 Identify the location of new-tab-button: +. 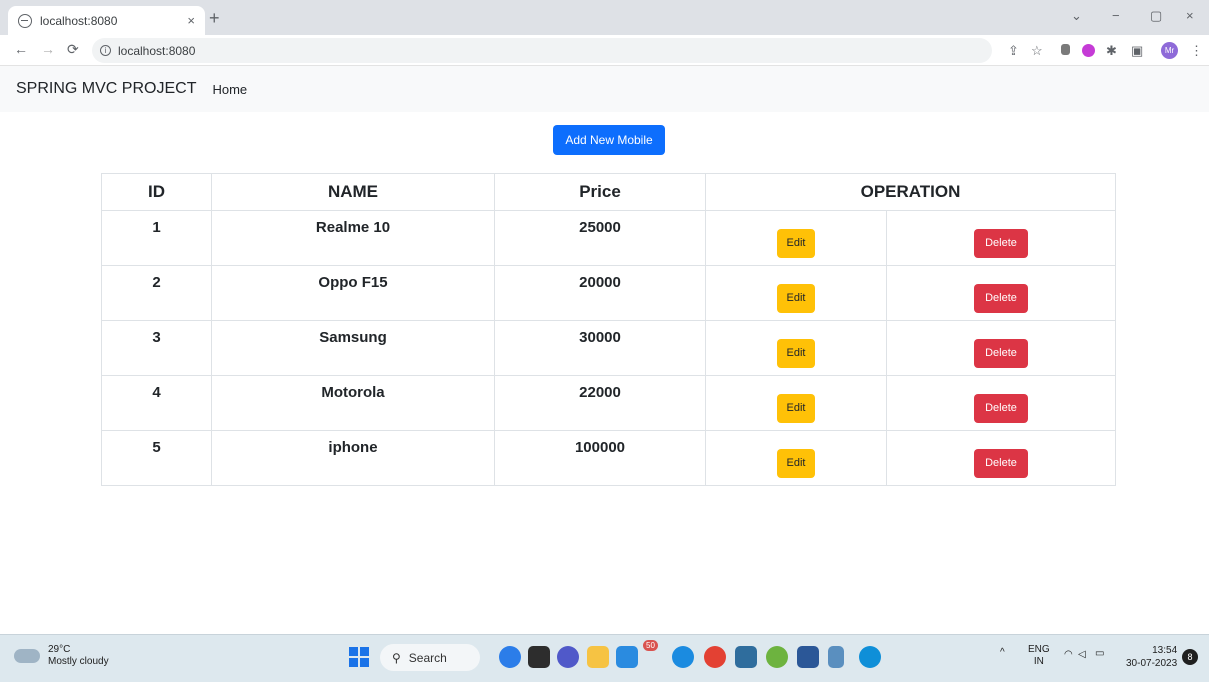
(214, 18).